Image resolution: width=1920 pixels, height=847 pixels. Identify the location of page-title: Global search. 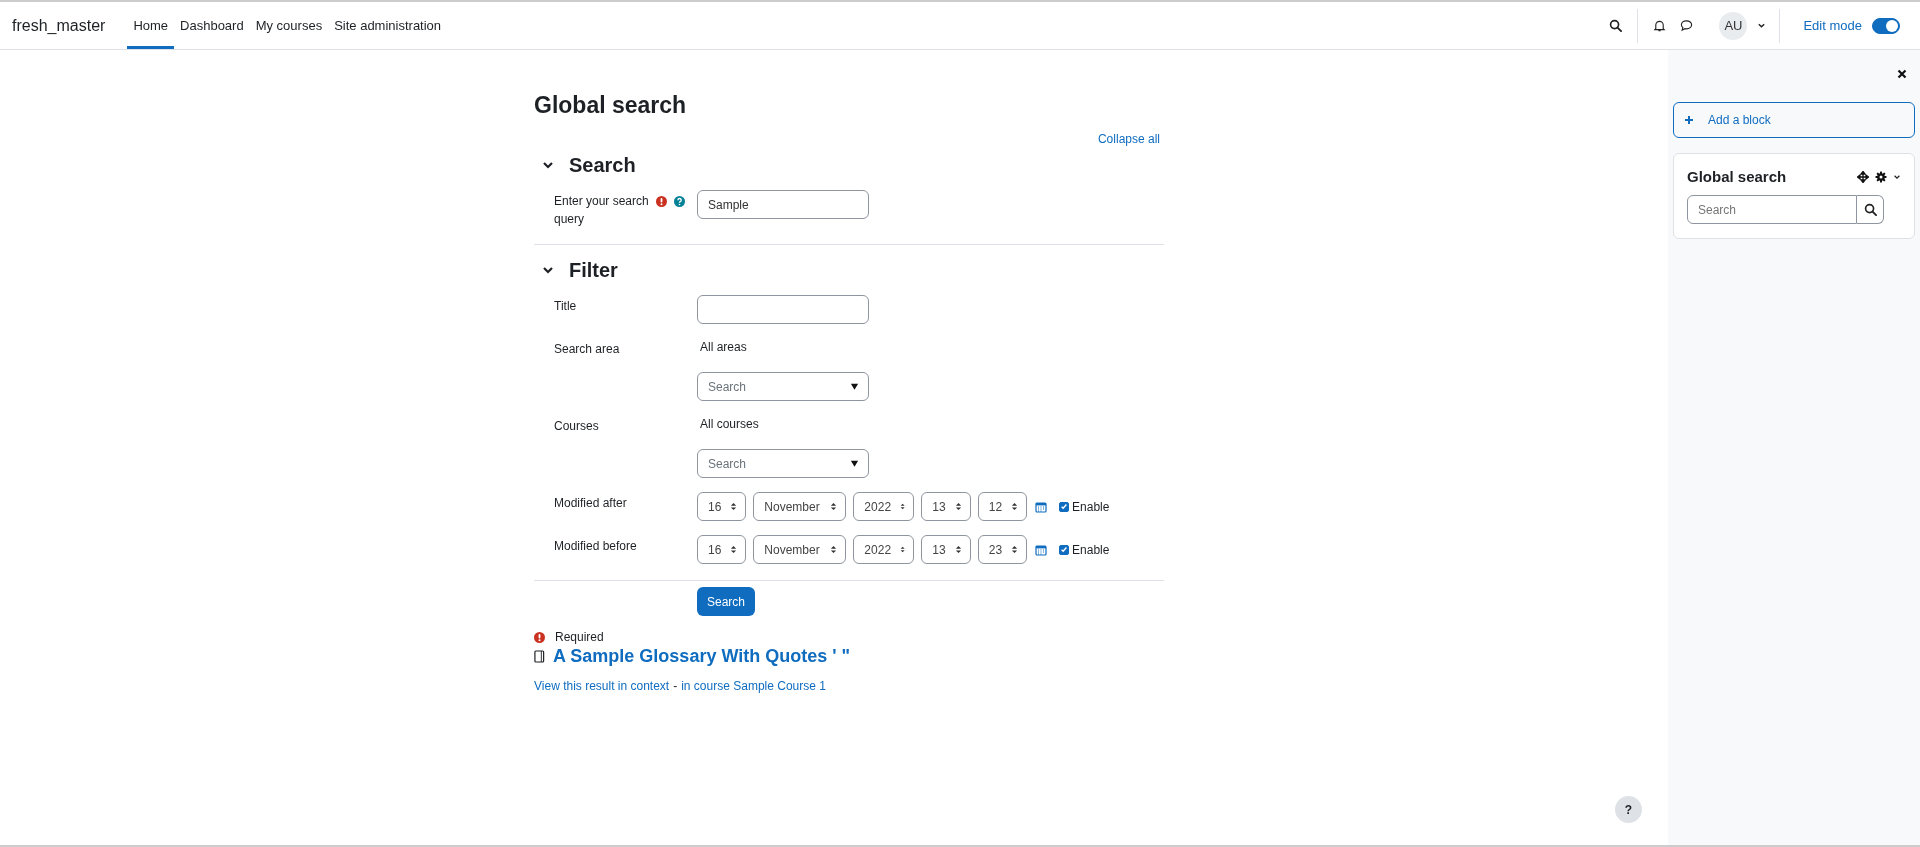
(611, 105).